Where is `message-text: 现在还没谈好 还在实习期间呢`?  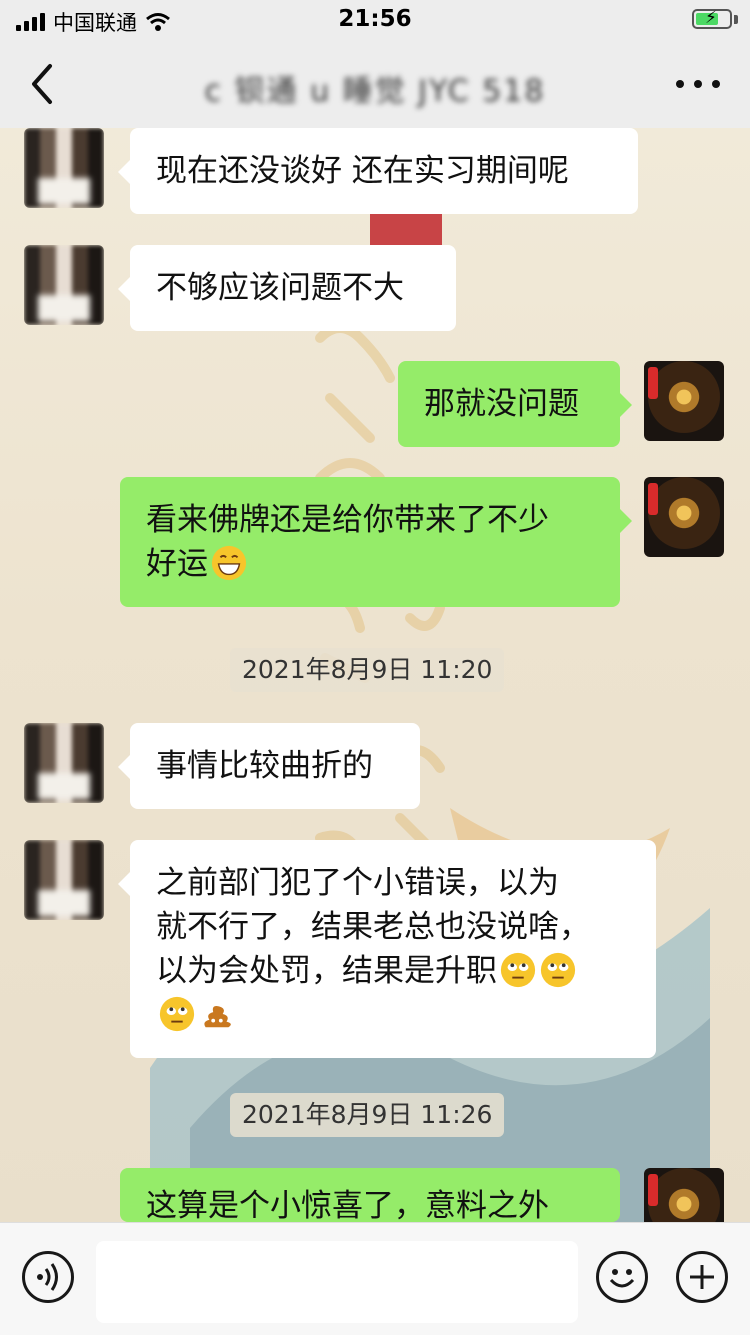
message-text: 现在还没谈好 还在实习期间呢 is located at coordinates (362, 171).